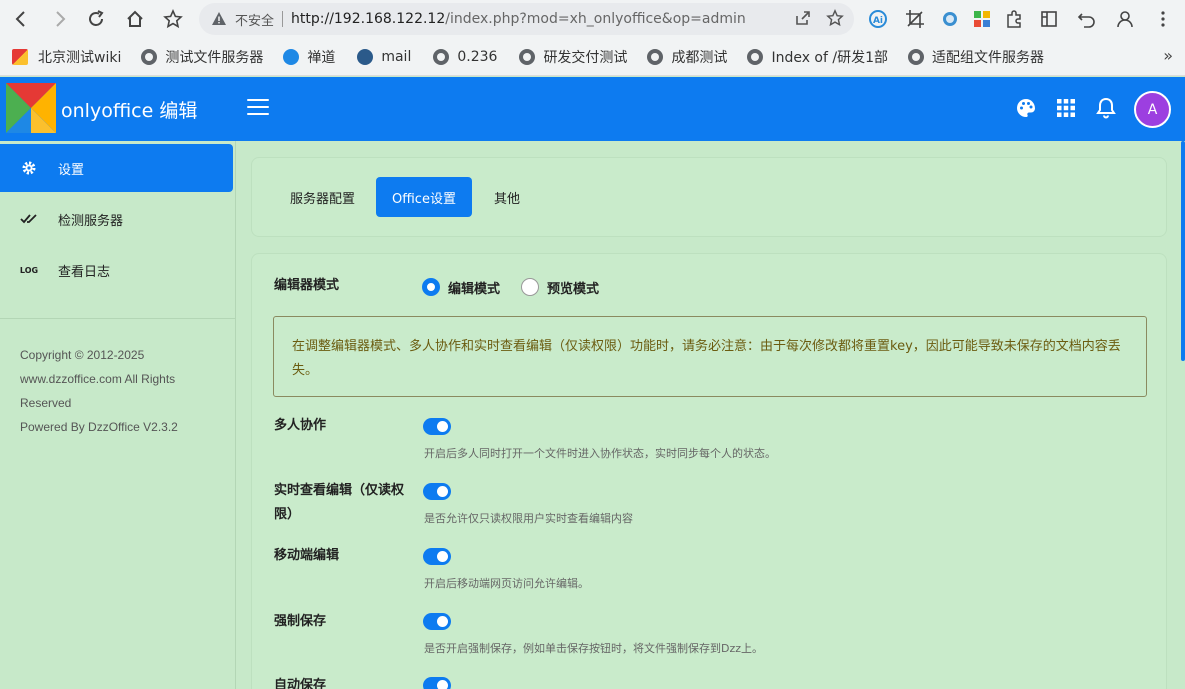 The width and height of the screenshot is (1185, 689). I want to click on bookmark-item: 研发交付测试, so click(573, 57).